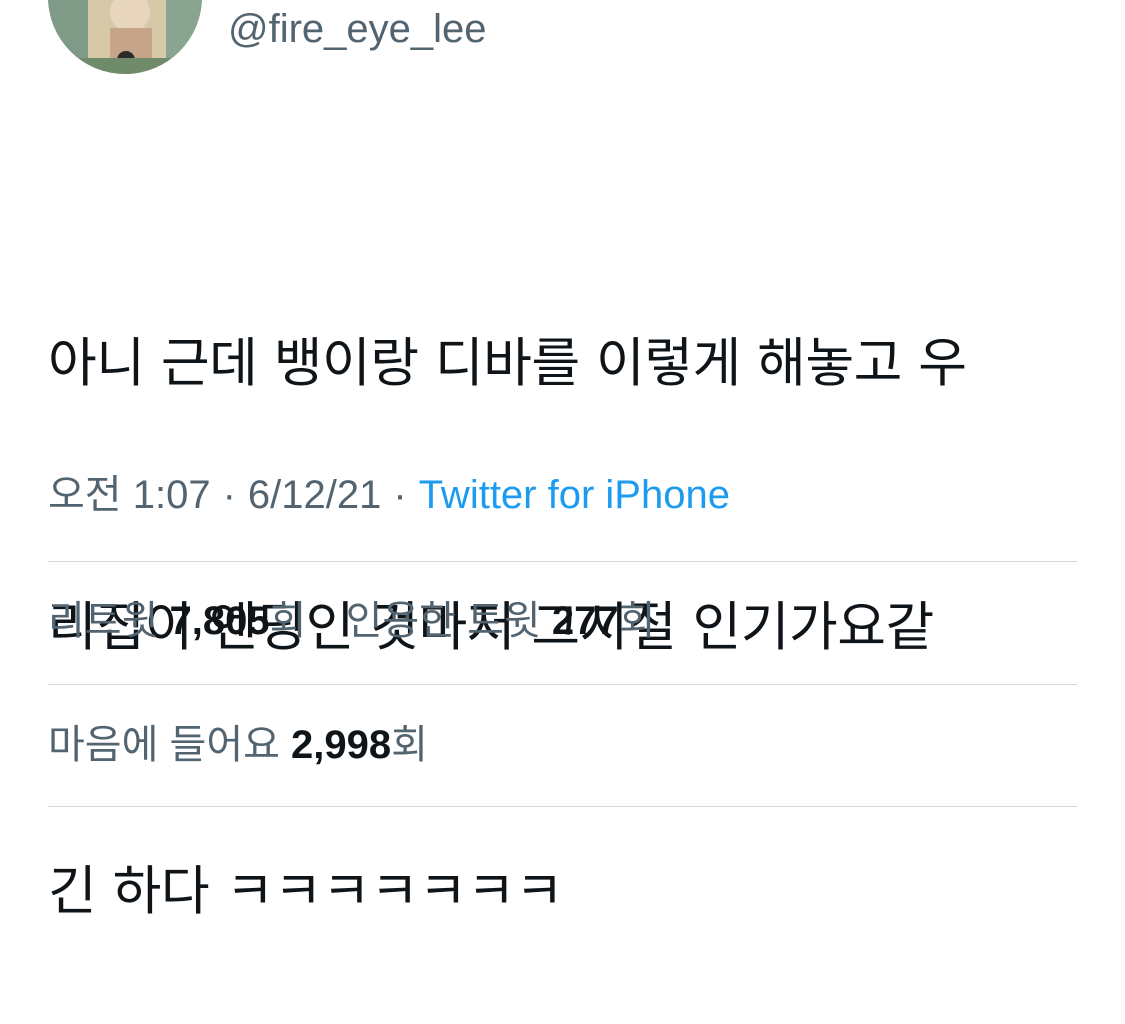 The height and width of the screenshot is (1024, 1125). I want to click on retweets-stat: 리트윗 7,805회, so click(177, 621).